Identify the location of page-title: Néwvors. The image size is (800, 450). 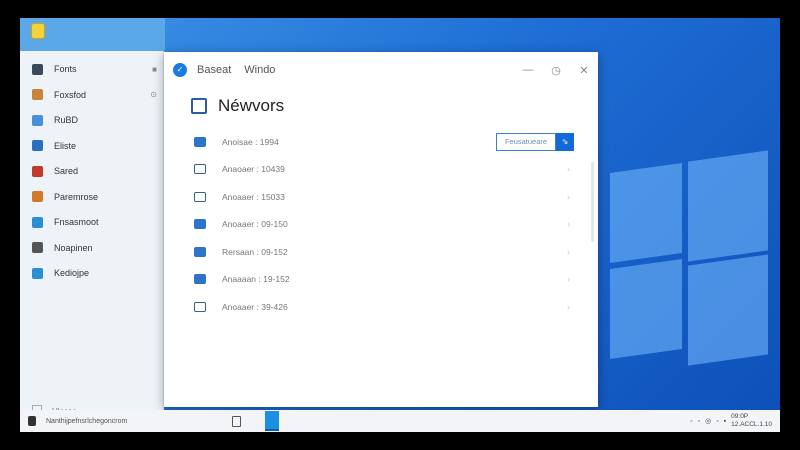
(251, 105).